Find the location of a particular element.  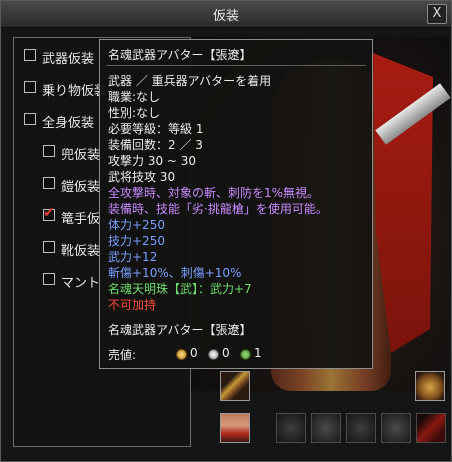

gauntlet-slot-icon is located at coordinates (396, 428).